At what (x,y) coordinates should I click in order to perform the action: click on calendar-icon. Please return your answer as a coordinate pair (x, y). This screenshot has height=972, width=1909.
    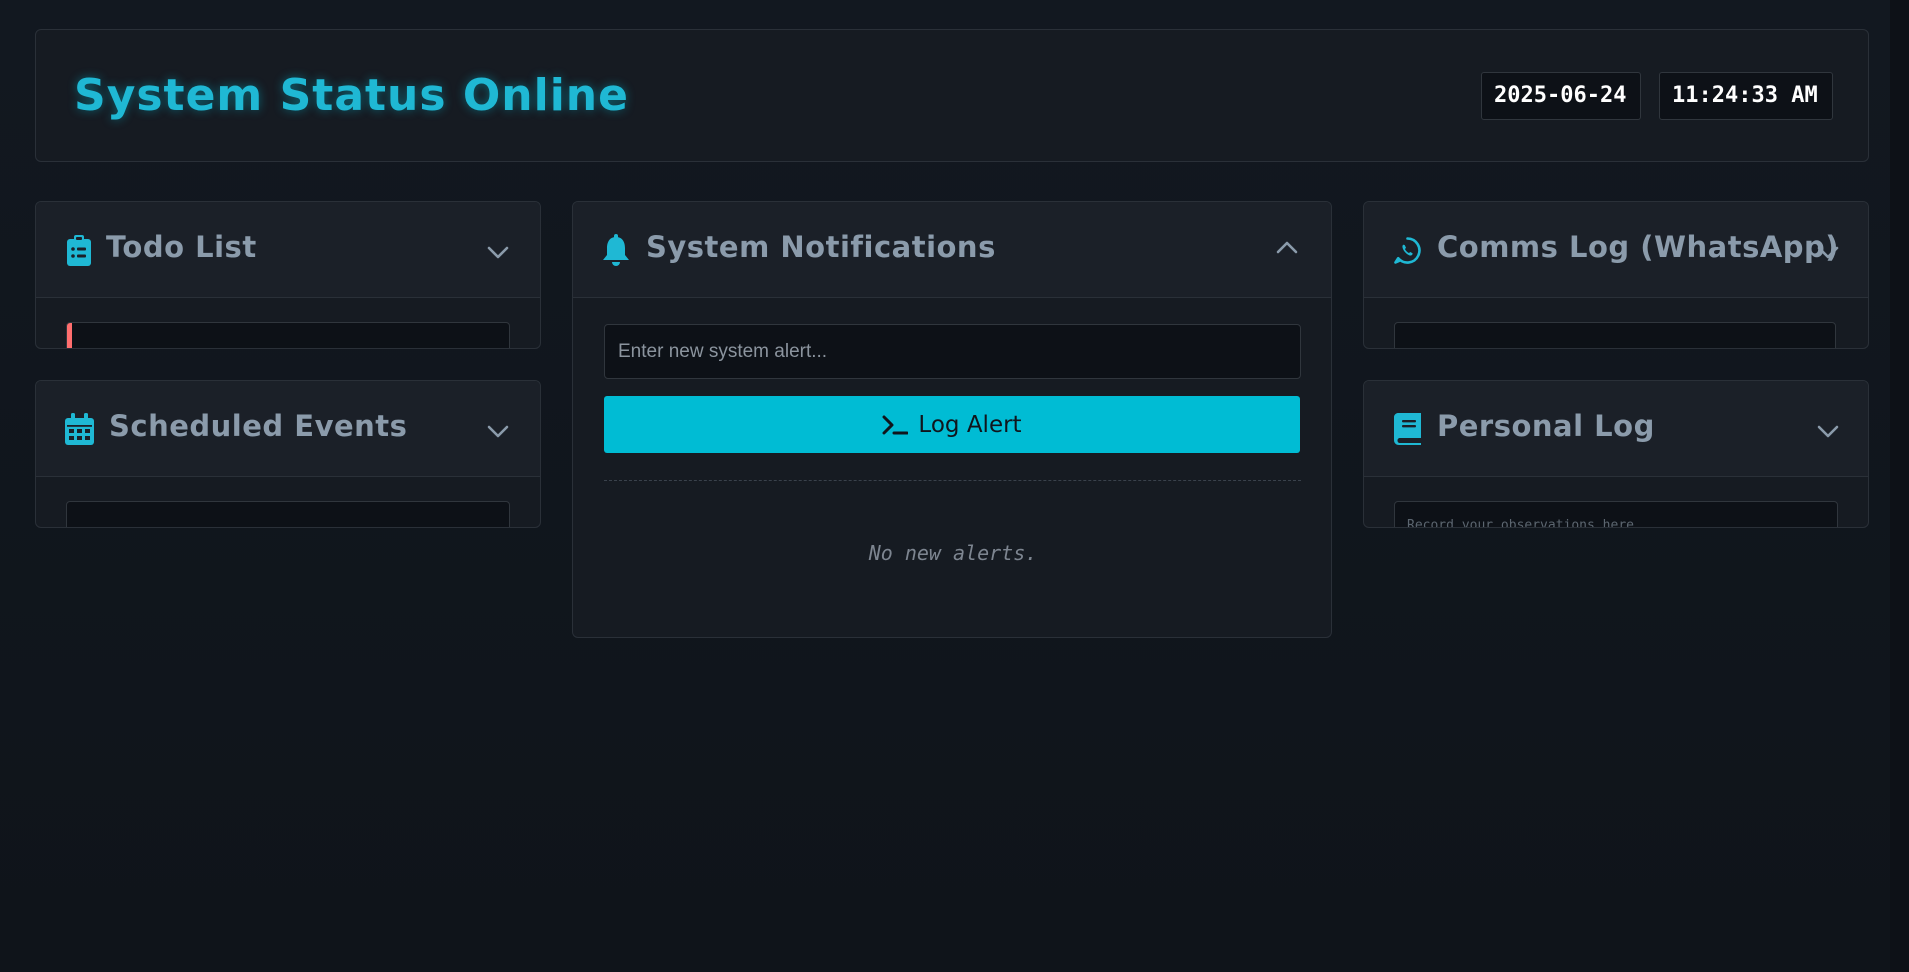
    Looking at the image, I should click on (79, 429).